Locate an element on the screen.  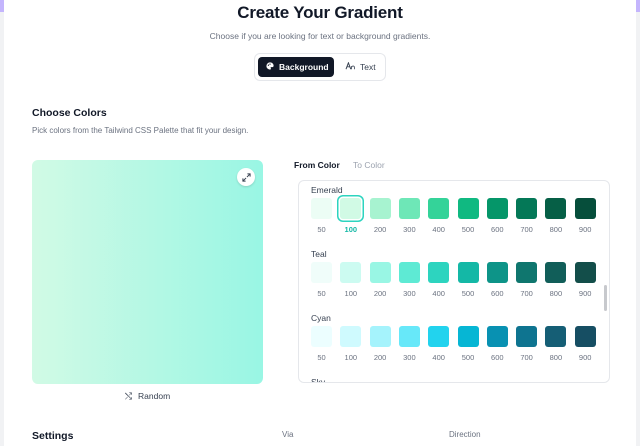
palette-group-name: Sky is located at coordinates (318, 380).